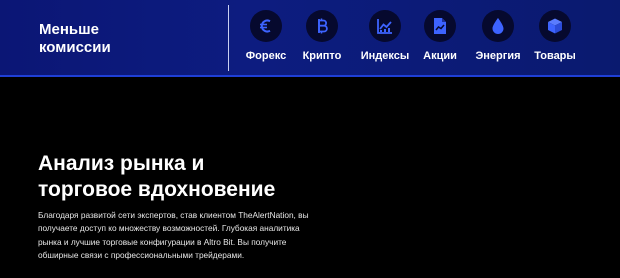 This screenshot has width=620, height=278. What do you see at coordinates (75, 47) in the screenshot?
I see `banner-title-line-2: комиссии` at bounding box center [75, 47].